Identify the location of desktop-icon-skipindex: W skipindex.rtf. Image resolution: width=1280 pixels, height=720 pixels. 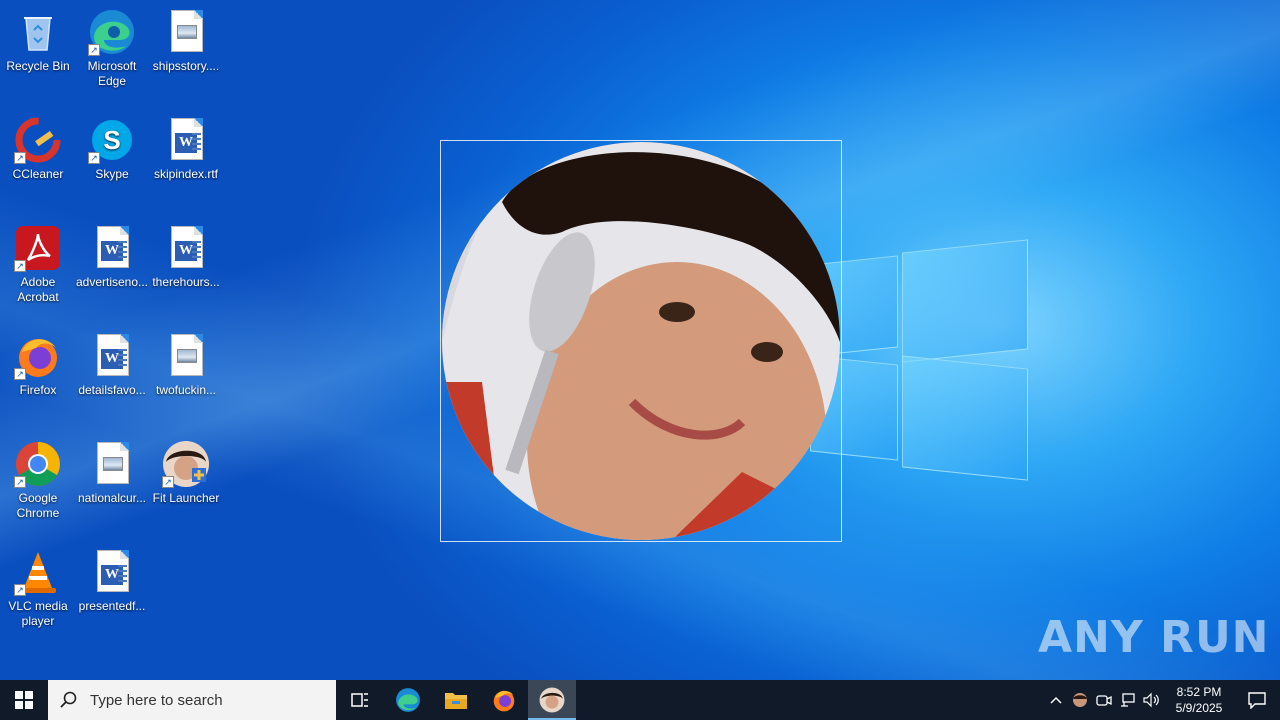
(186, 149).